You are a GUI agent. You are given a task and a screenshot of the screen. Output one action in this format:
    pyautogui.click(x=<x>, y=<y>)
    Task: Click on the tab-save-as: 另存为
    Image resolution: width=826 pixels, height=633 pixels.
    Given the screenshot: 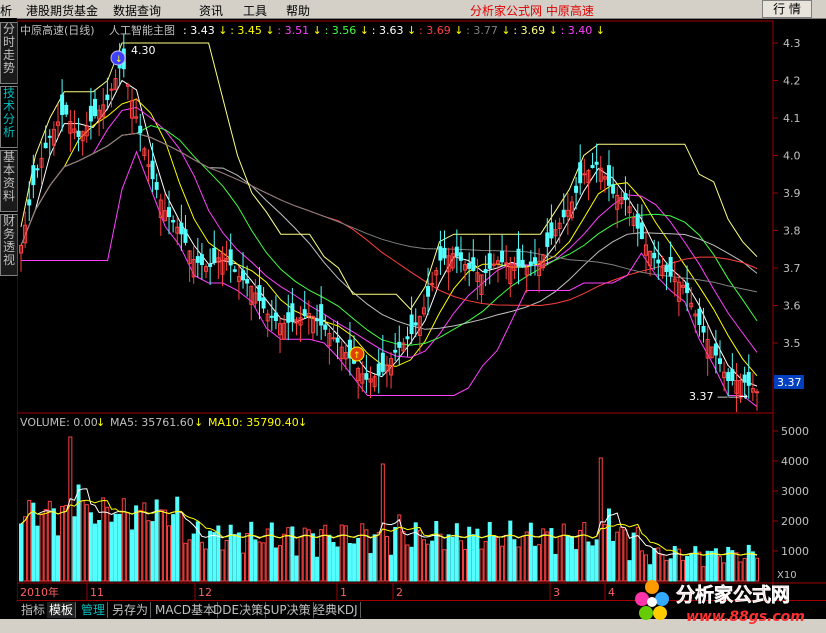 What is the action you would take?
    pyautogui.click(x=131, y=610)
    